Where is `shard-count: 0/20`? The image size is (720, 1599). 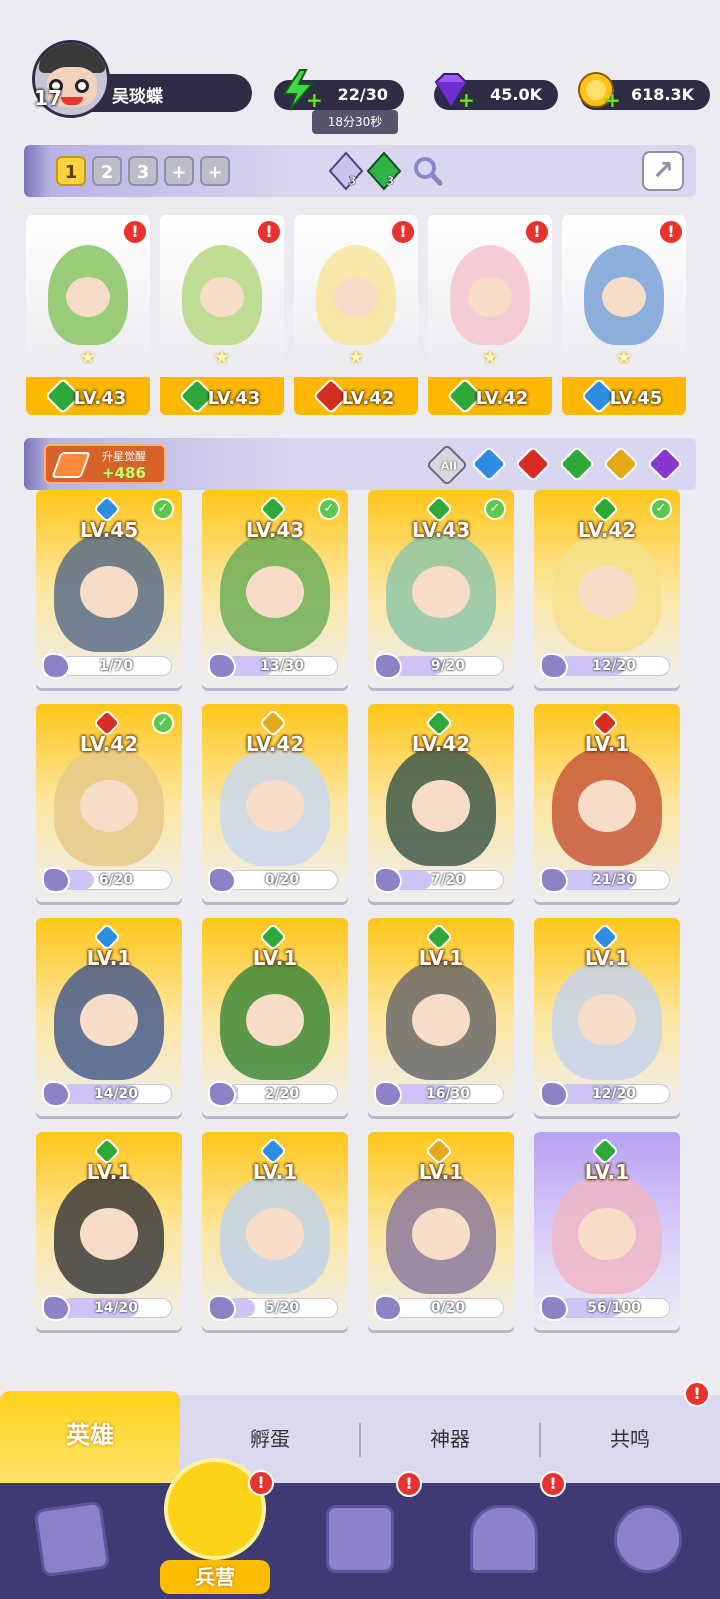
shard-count: 0/20 is located at coordinates (448, 1308).